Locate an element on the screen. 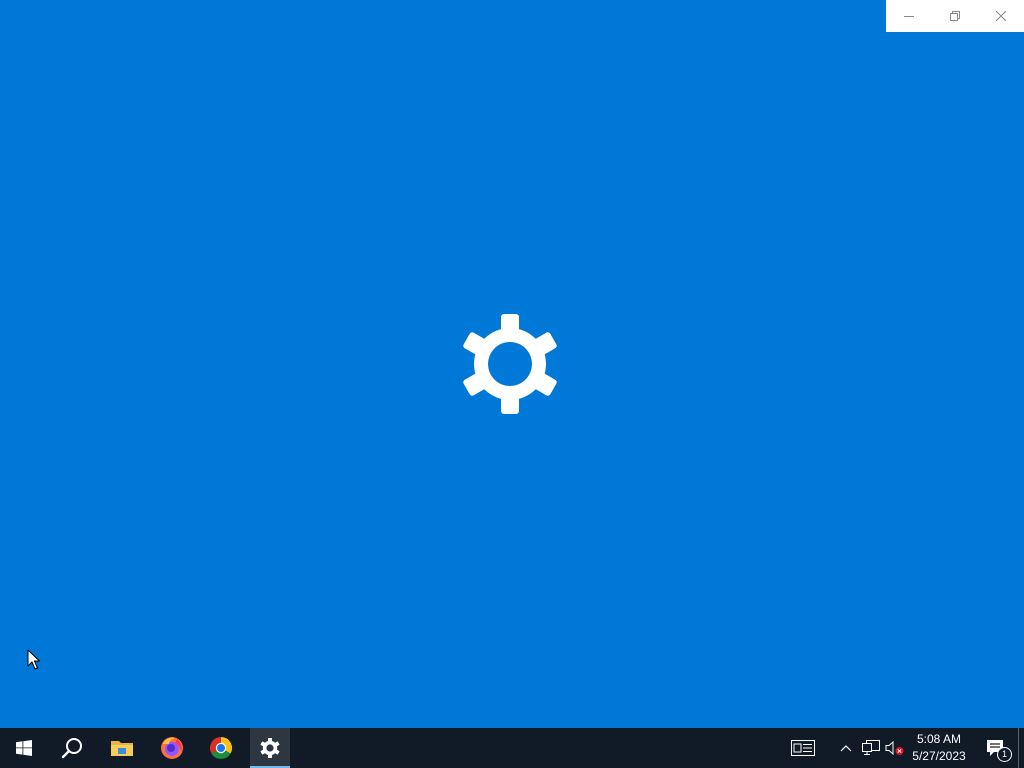 The width and height of the screenshot is (1024, 768). show-hidden-icons-button is located at coordinates (846, 748).